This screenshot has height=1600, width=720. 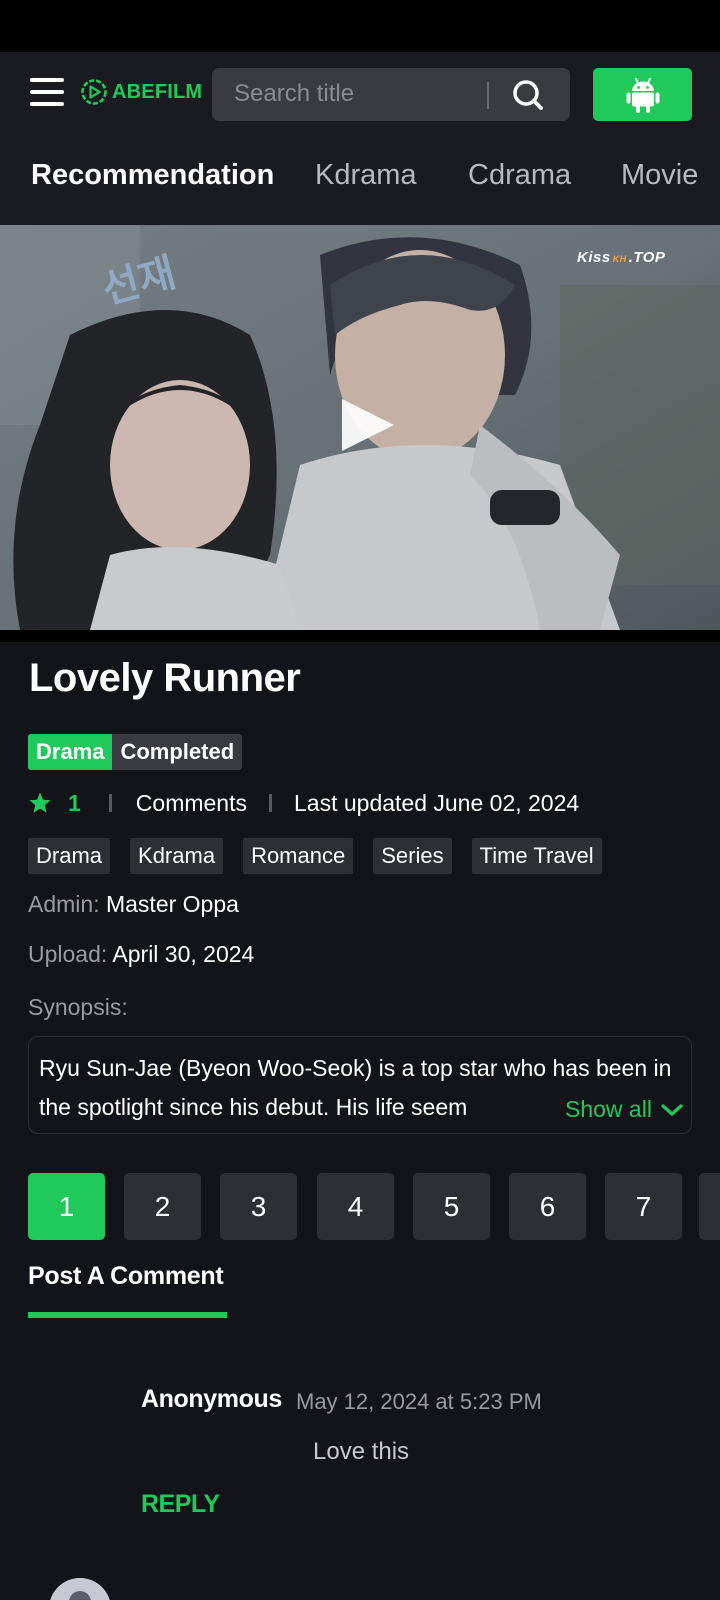 What do you see at coordinates (162, 1206) in the screenshot?
I see `episode-button: 2` at bounding box center [162, 1206].